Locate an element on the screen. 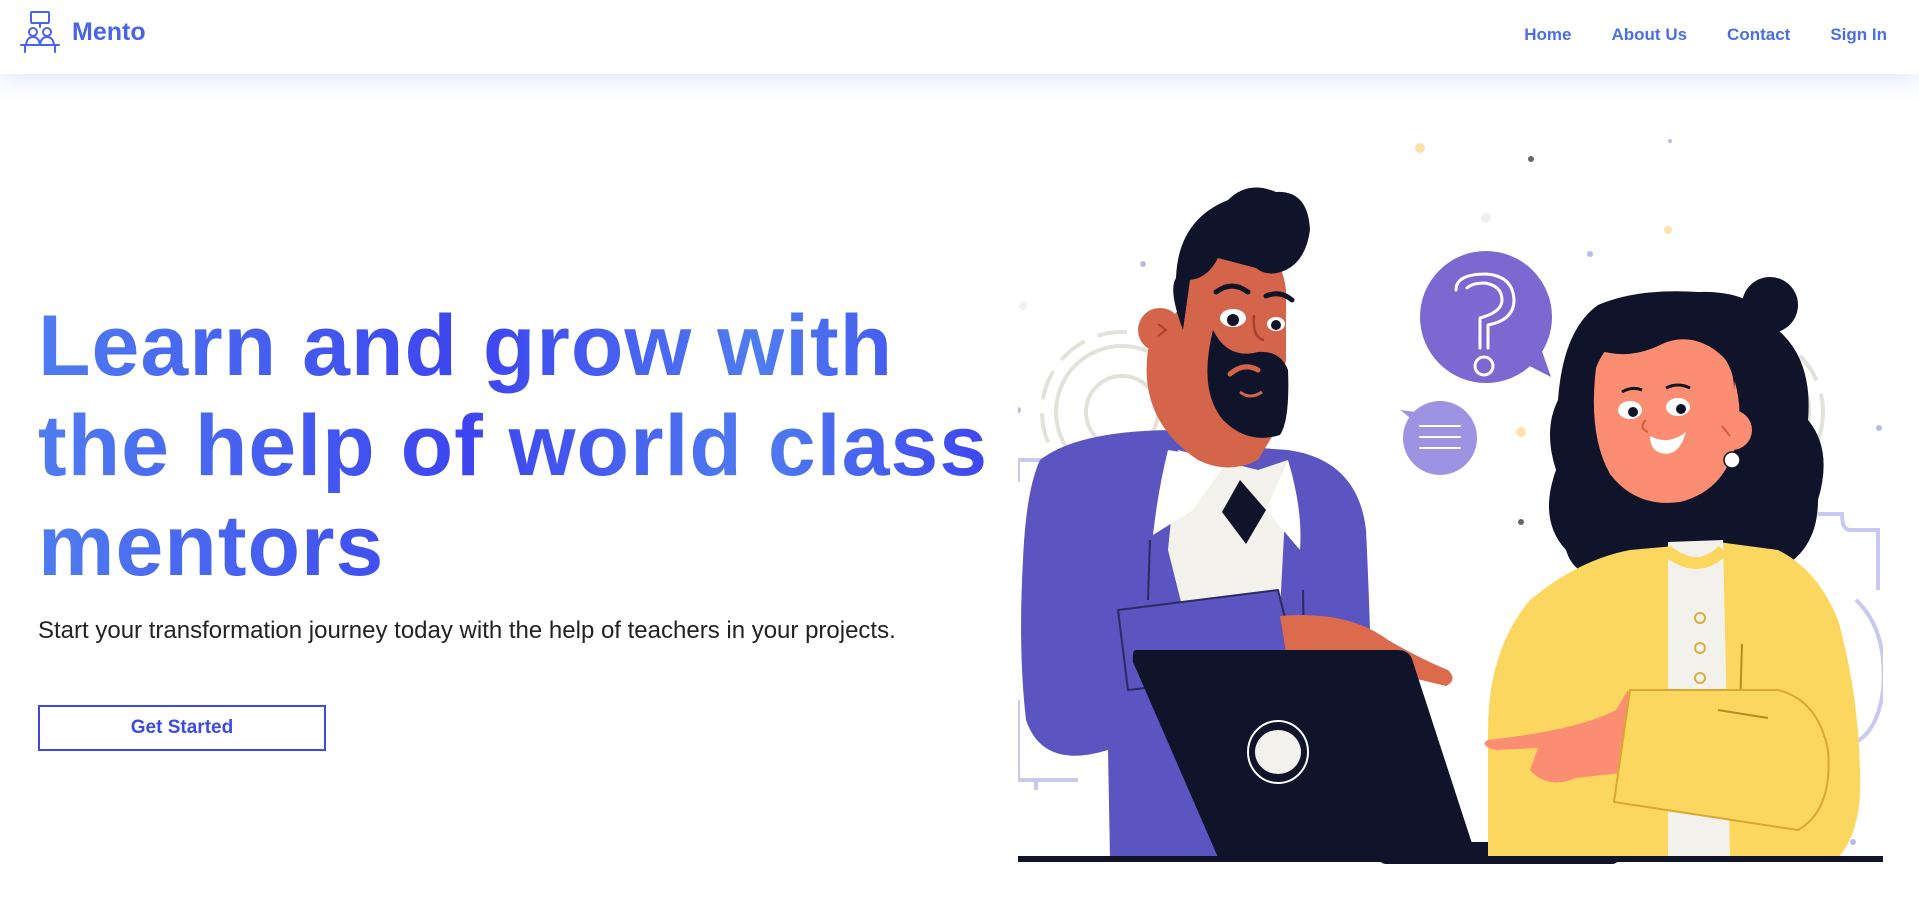  brand-home-link: Mento is located at coordinates (82, 32).